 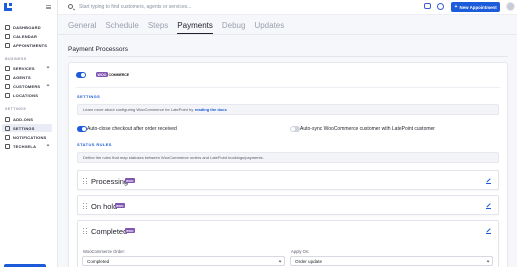 I want to click on sidebar-item-add-ons: ADD-ONS, so click(x=27, y=119).